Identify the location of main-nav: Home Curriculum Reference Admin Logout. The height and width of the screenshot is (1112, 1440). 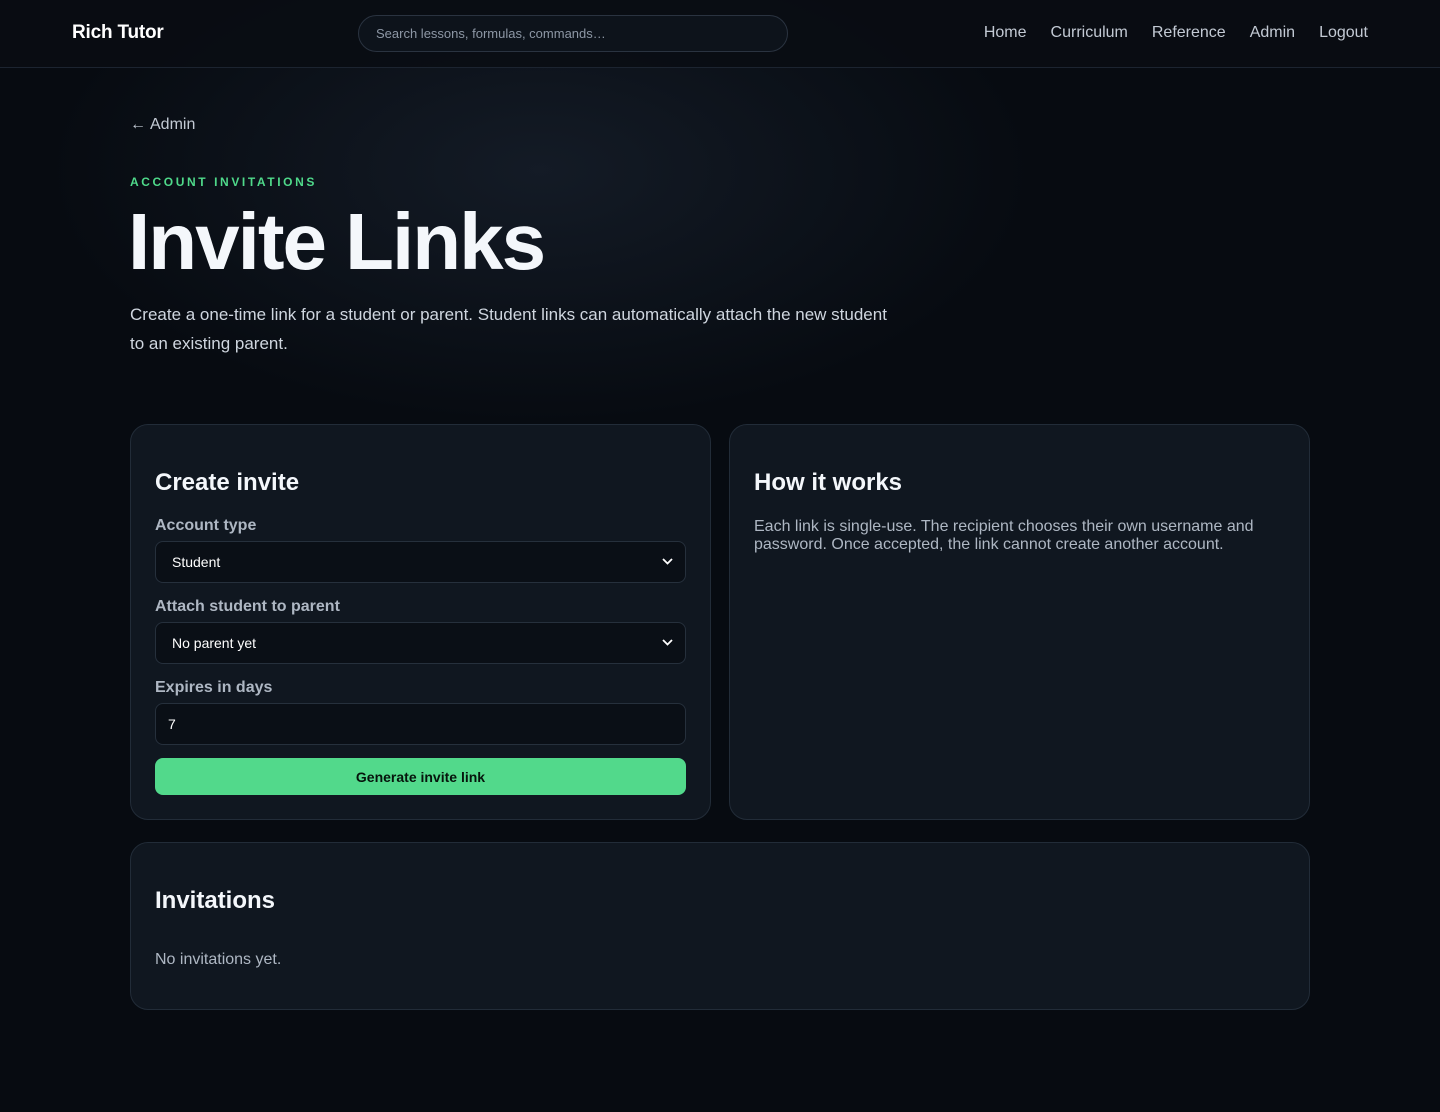
(1176, 33).